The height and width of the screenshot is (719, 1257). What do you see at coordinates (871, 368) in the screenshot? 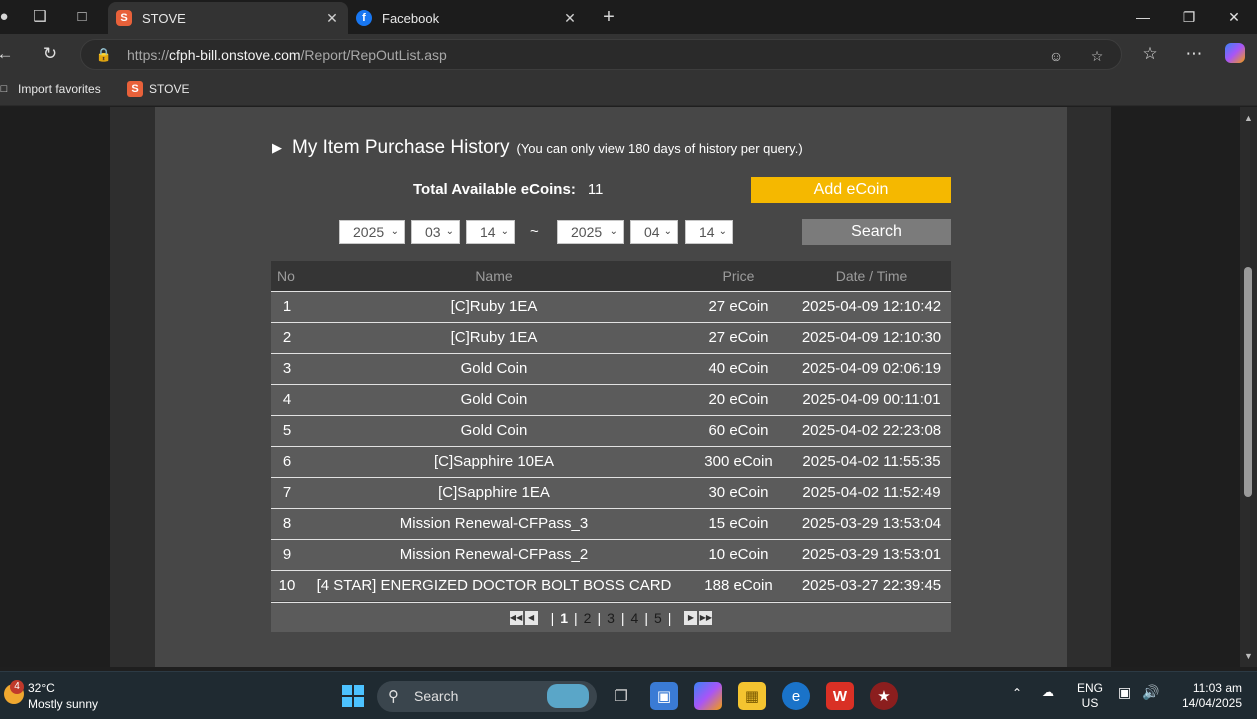
I see `row-date: 2025-04-09 02:06:19` at bounding box center [871, 368].